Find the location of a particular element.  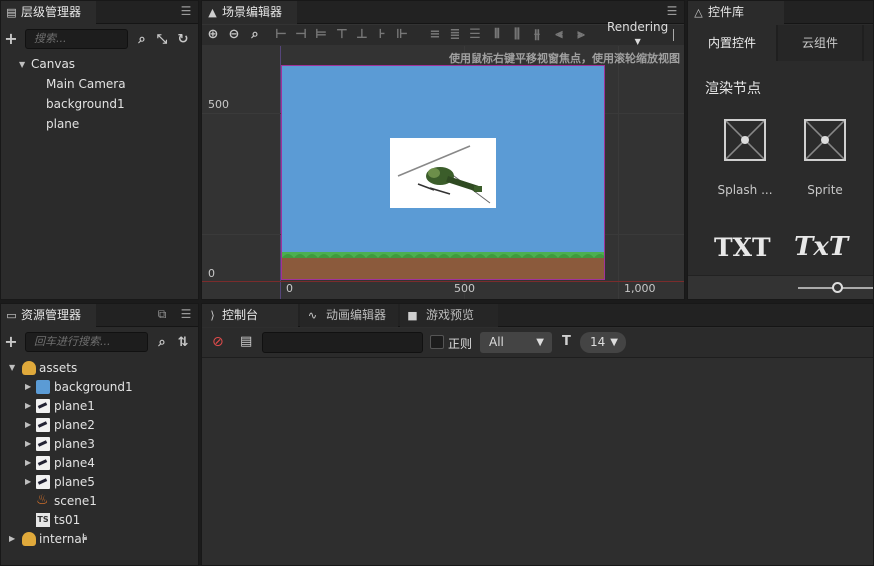

asset-item-plane1: plane1 is located at coordinates (74, 406).